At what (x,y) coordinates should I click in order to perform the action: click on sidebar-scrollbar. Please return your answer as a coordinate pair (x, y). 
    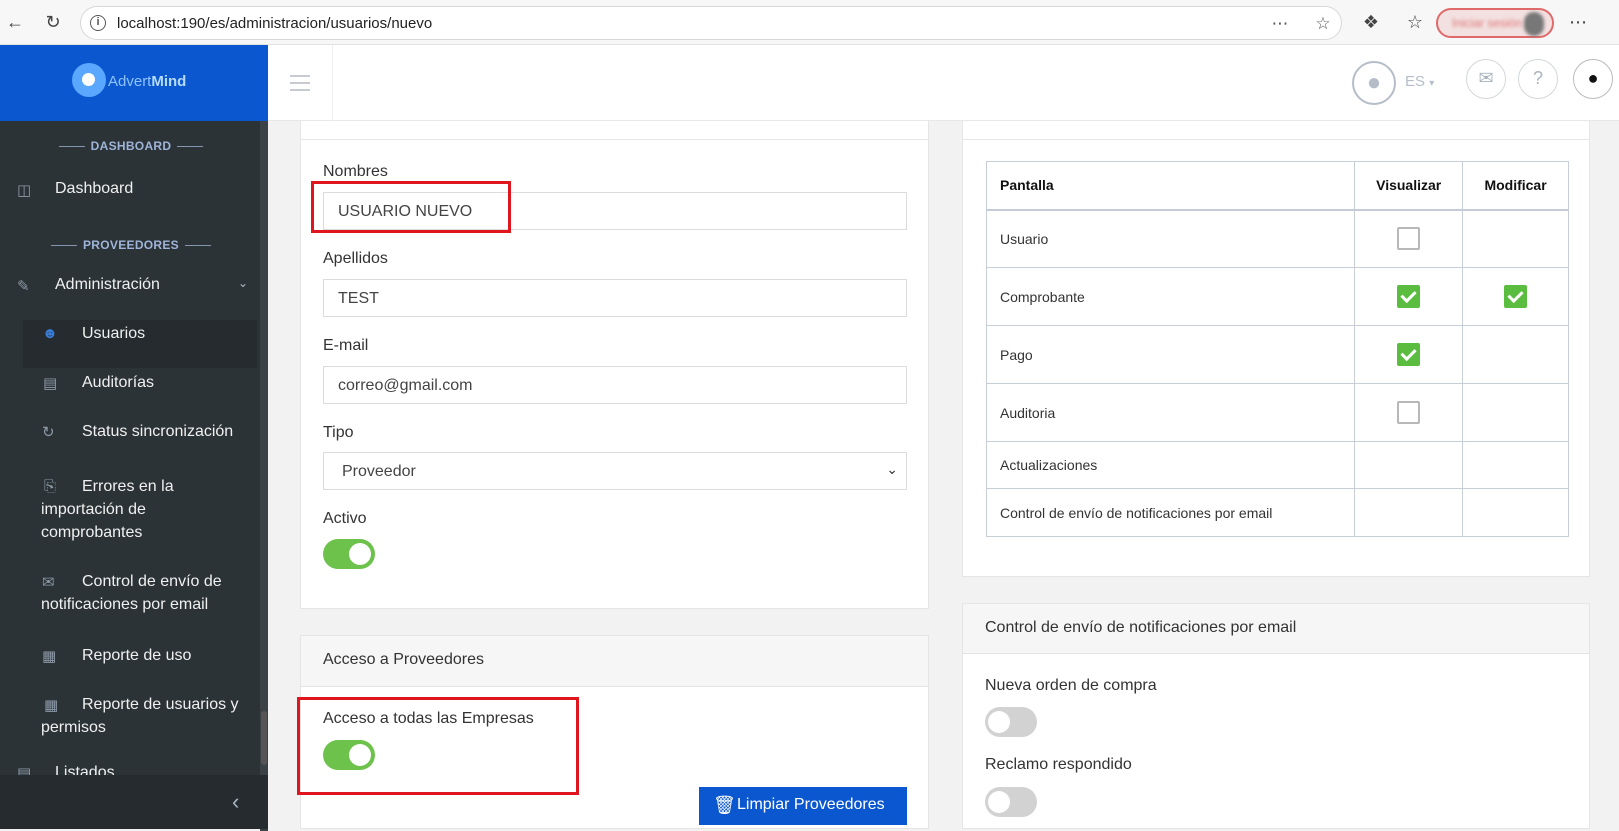
    Looking at the image, I should click on (264, 476).